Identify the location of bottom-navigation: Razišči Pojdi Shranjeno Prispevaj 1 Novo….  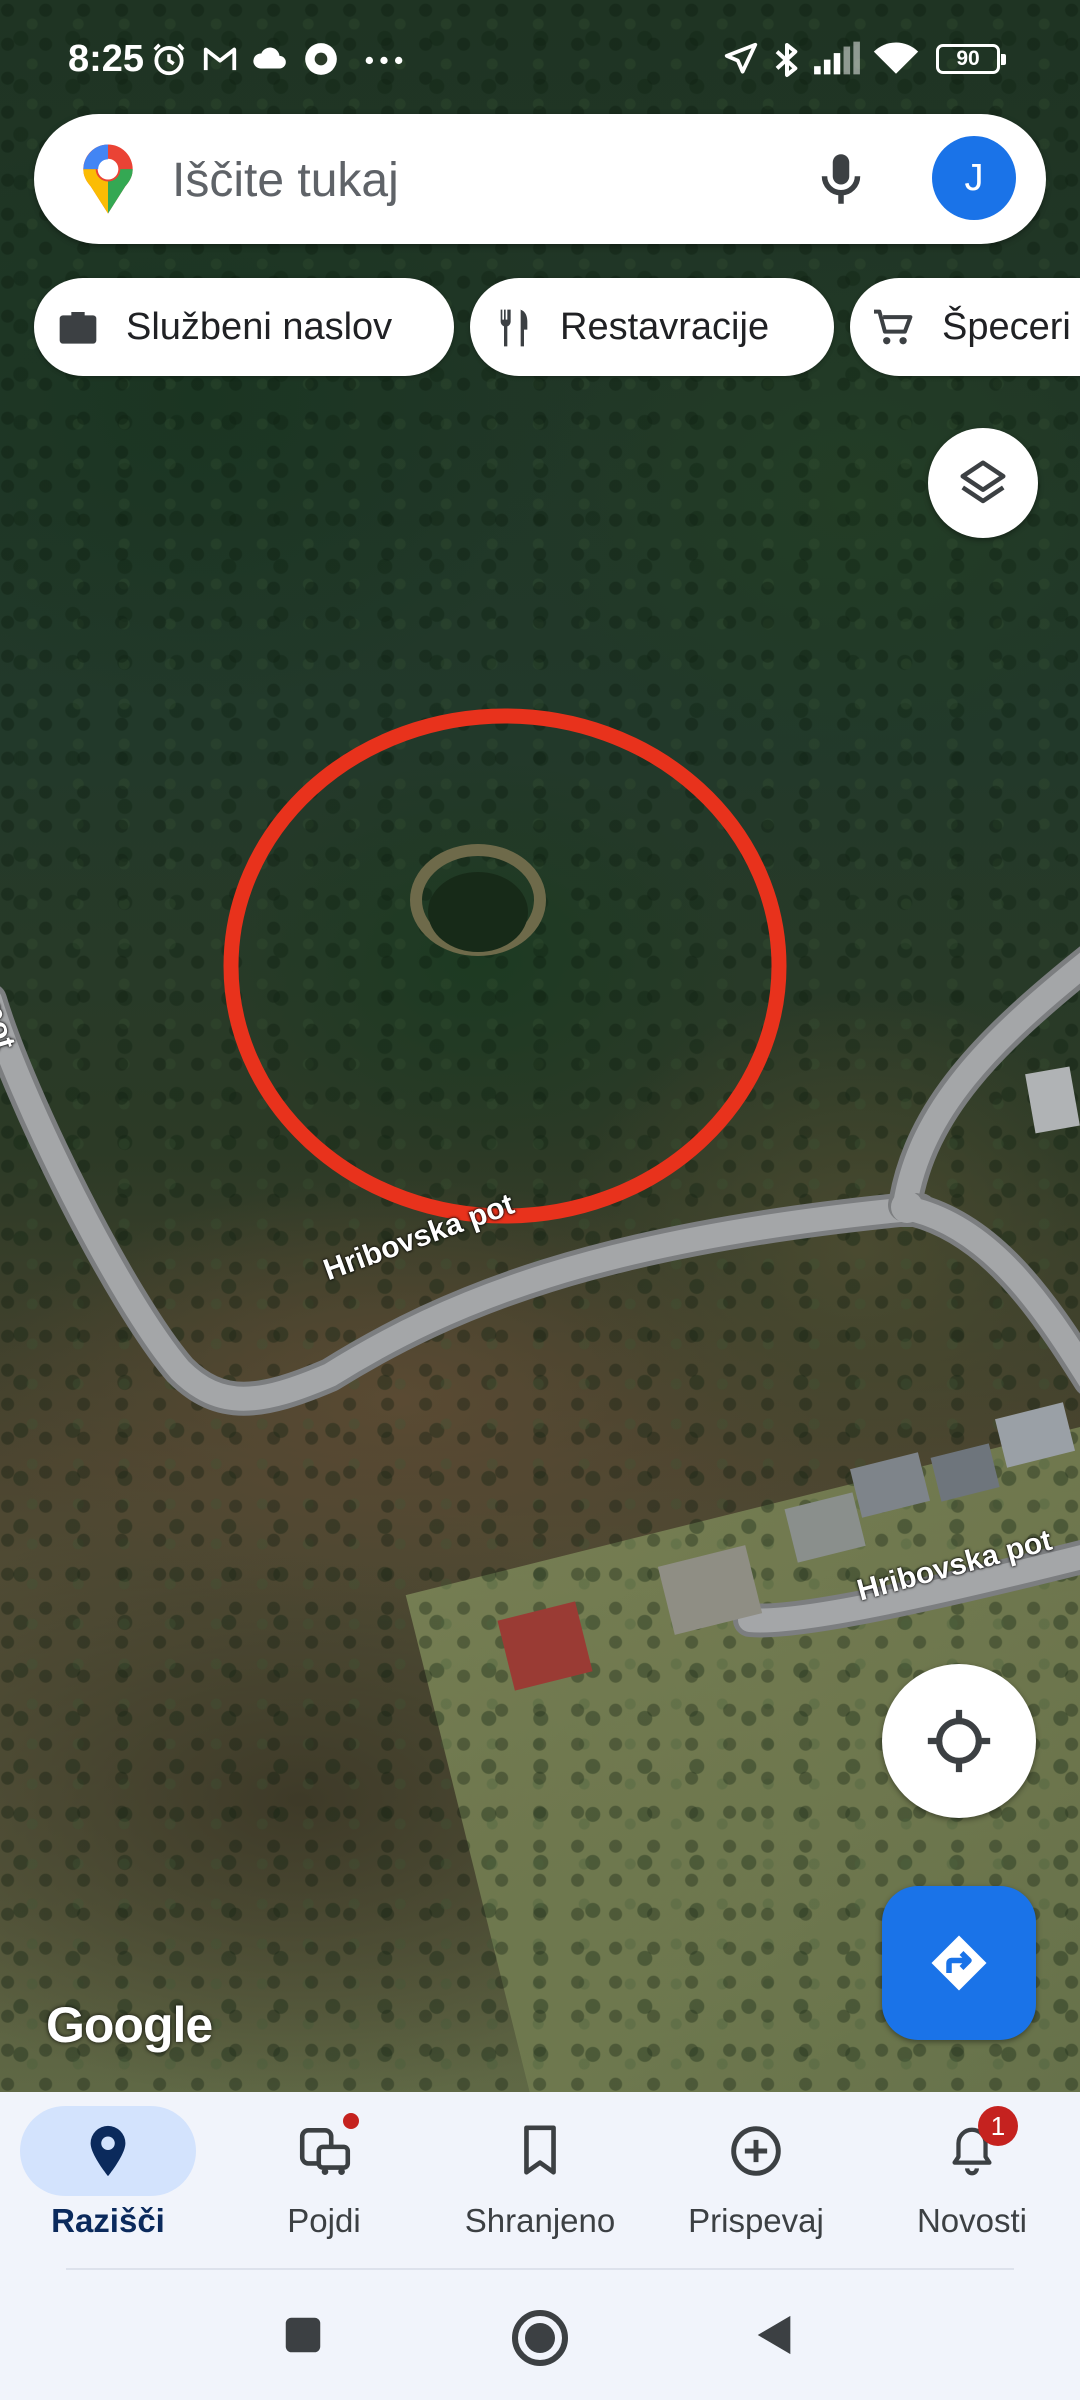
(540, 2181).